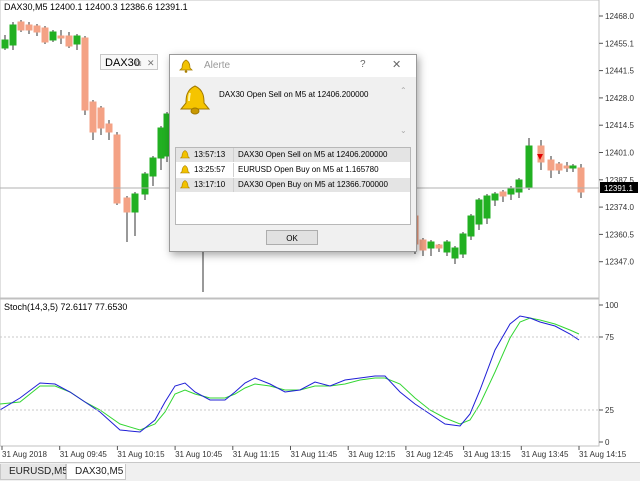  What do you see at coordinates (607, 442) in the screenshot?
I see `stoch-level-label: 0` at bounding box center [607, 442].